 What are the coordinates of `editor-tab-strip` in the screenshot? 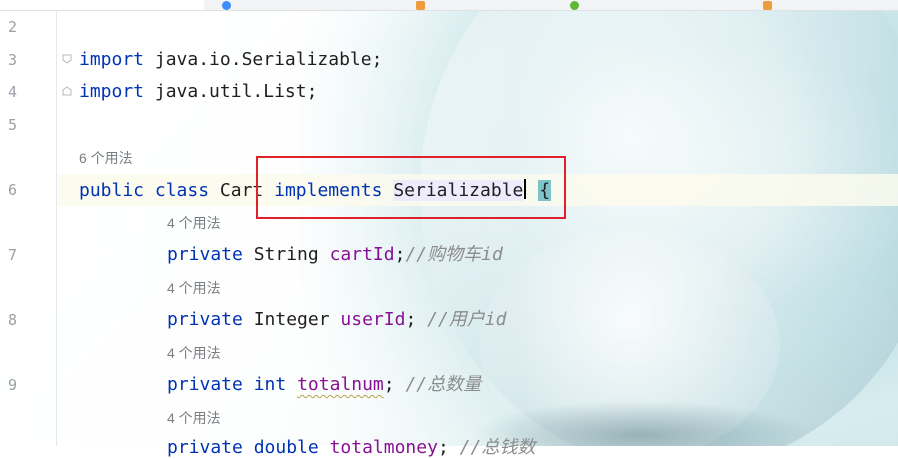 It's located at (449, 5).